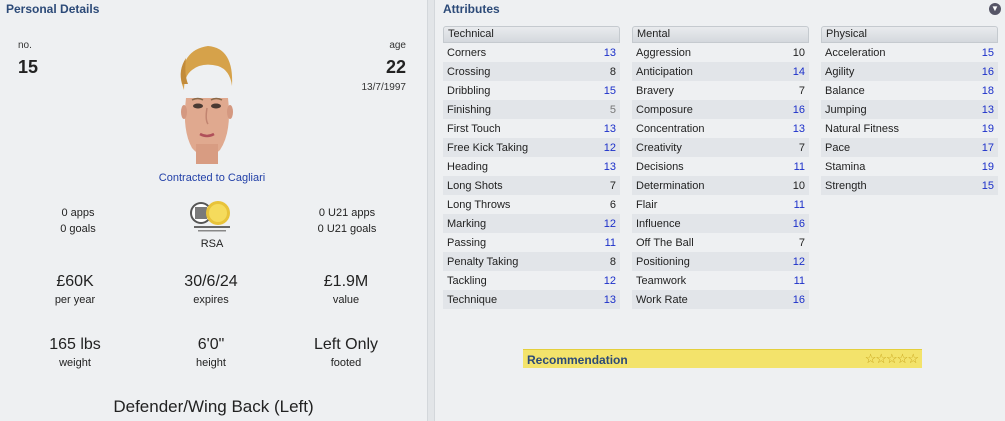  I want to click on attribute-row: Creativity 7, so click(720, 147).